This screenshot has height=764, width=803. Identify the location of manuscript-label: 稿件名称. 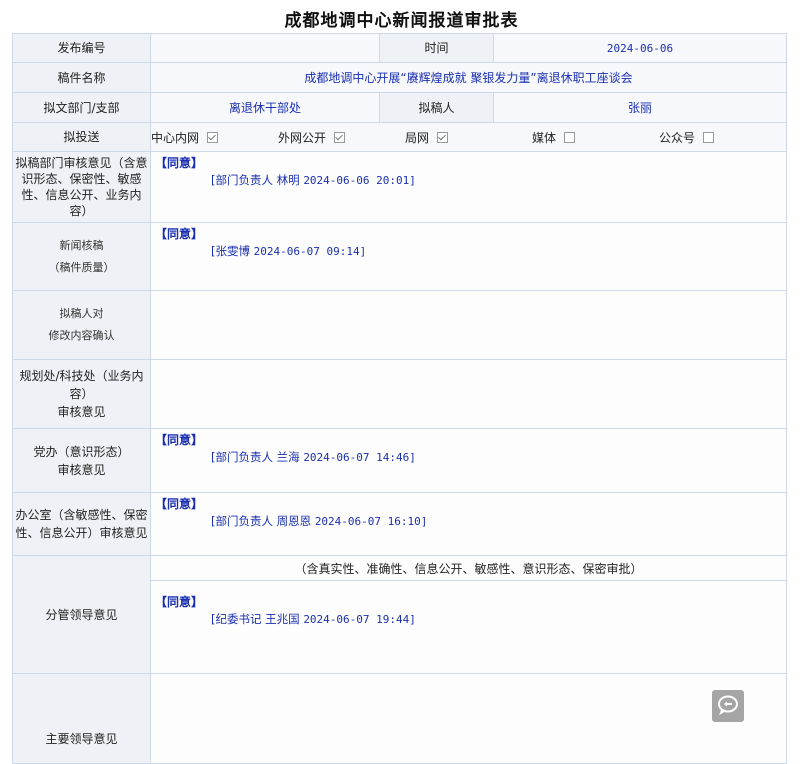
(81, 77).